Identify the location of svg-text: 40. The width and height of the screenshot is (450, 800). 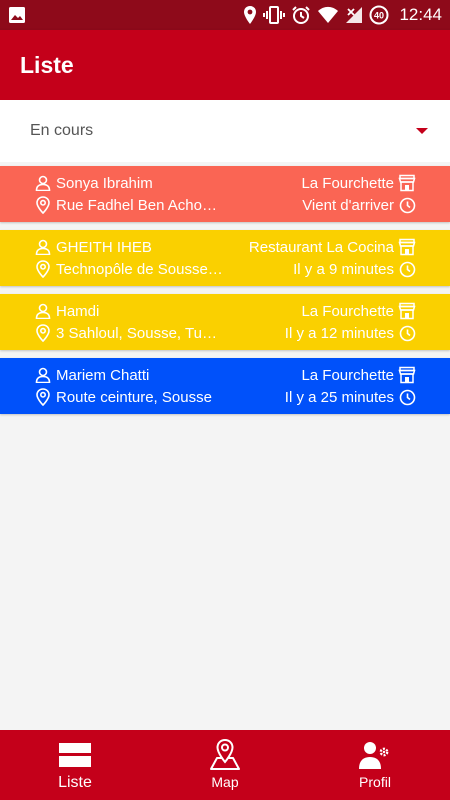
(379, 16).